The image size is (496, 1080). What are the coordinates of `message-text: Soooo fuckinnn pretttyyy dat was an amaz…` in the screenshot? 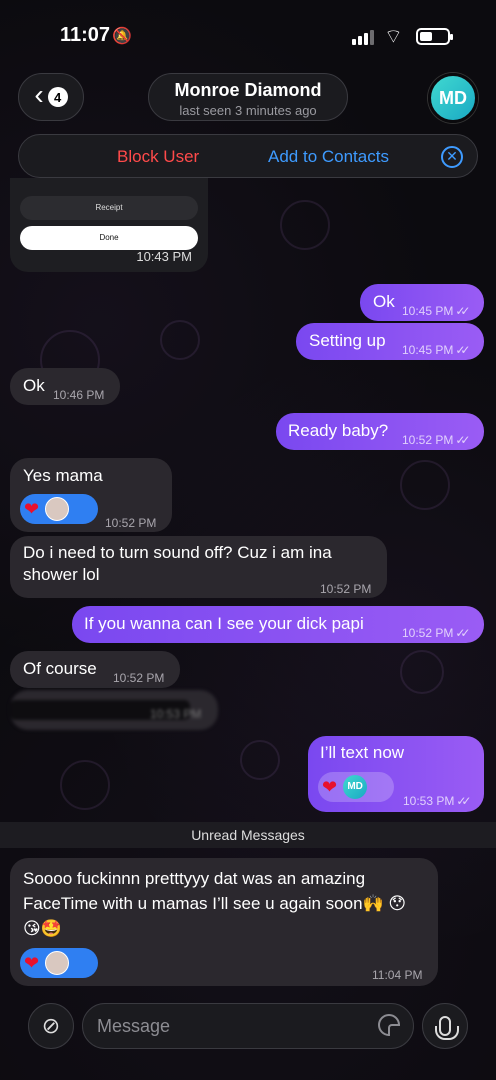 It's located at (215, 903).